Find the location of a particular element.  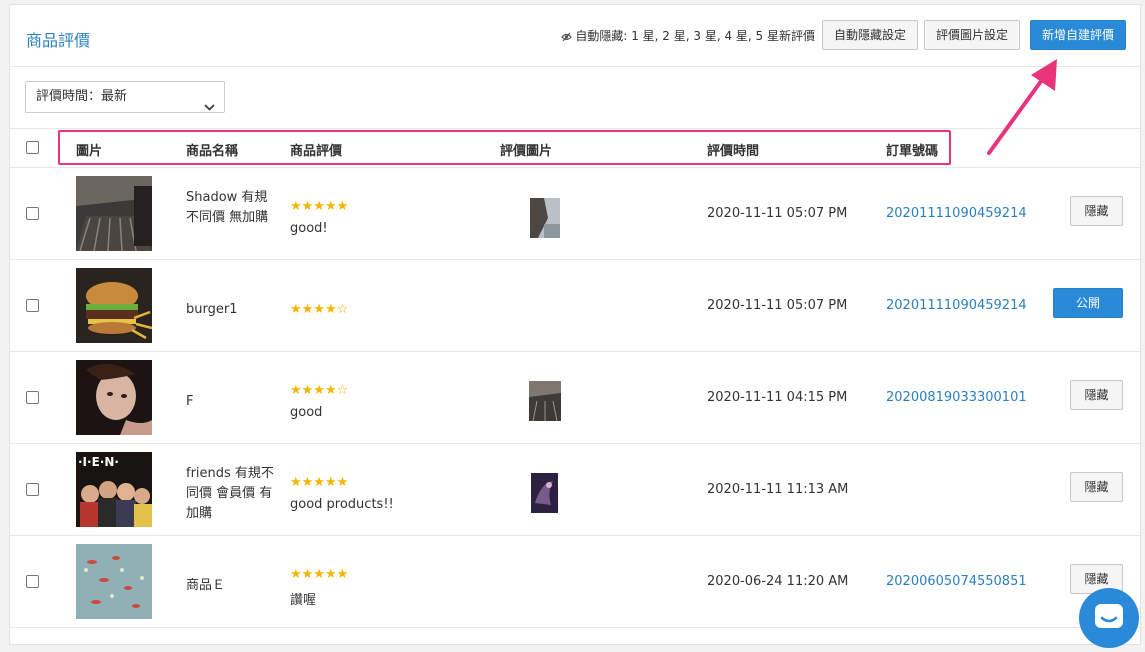

review-time-filter: 評價時間：最新 is located at coordinates (125, 97).